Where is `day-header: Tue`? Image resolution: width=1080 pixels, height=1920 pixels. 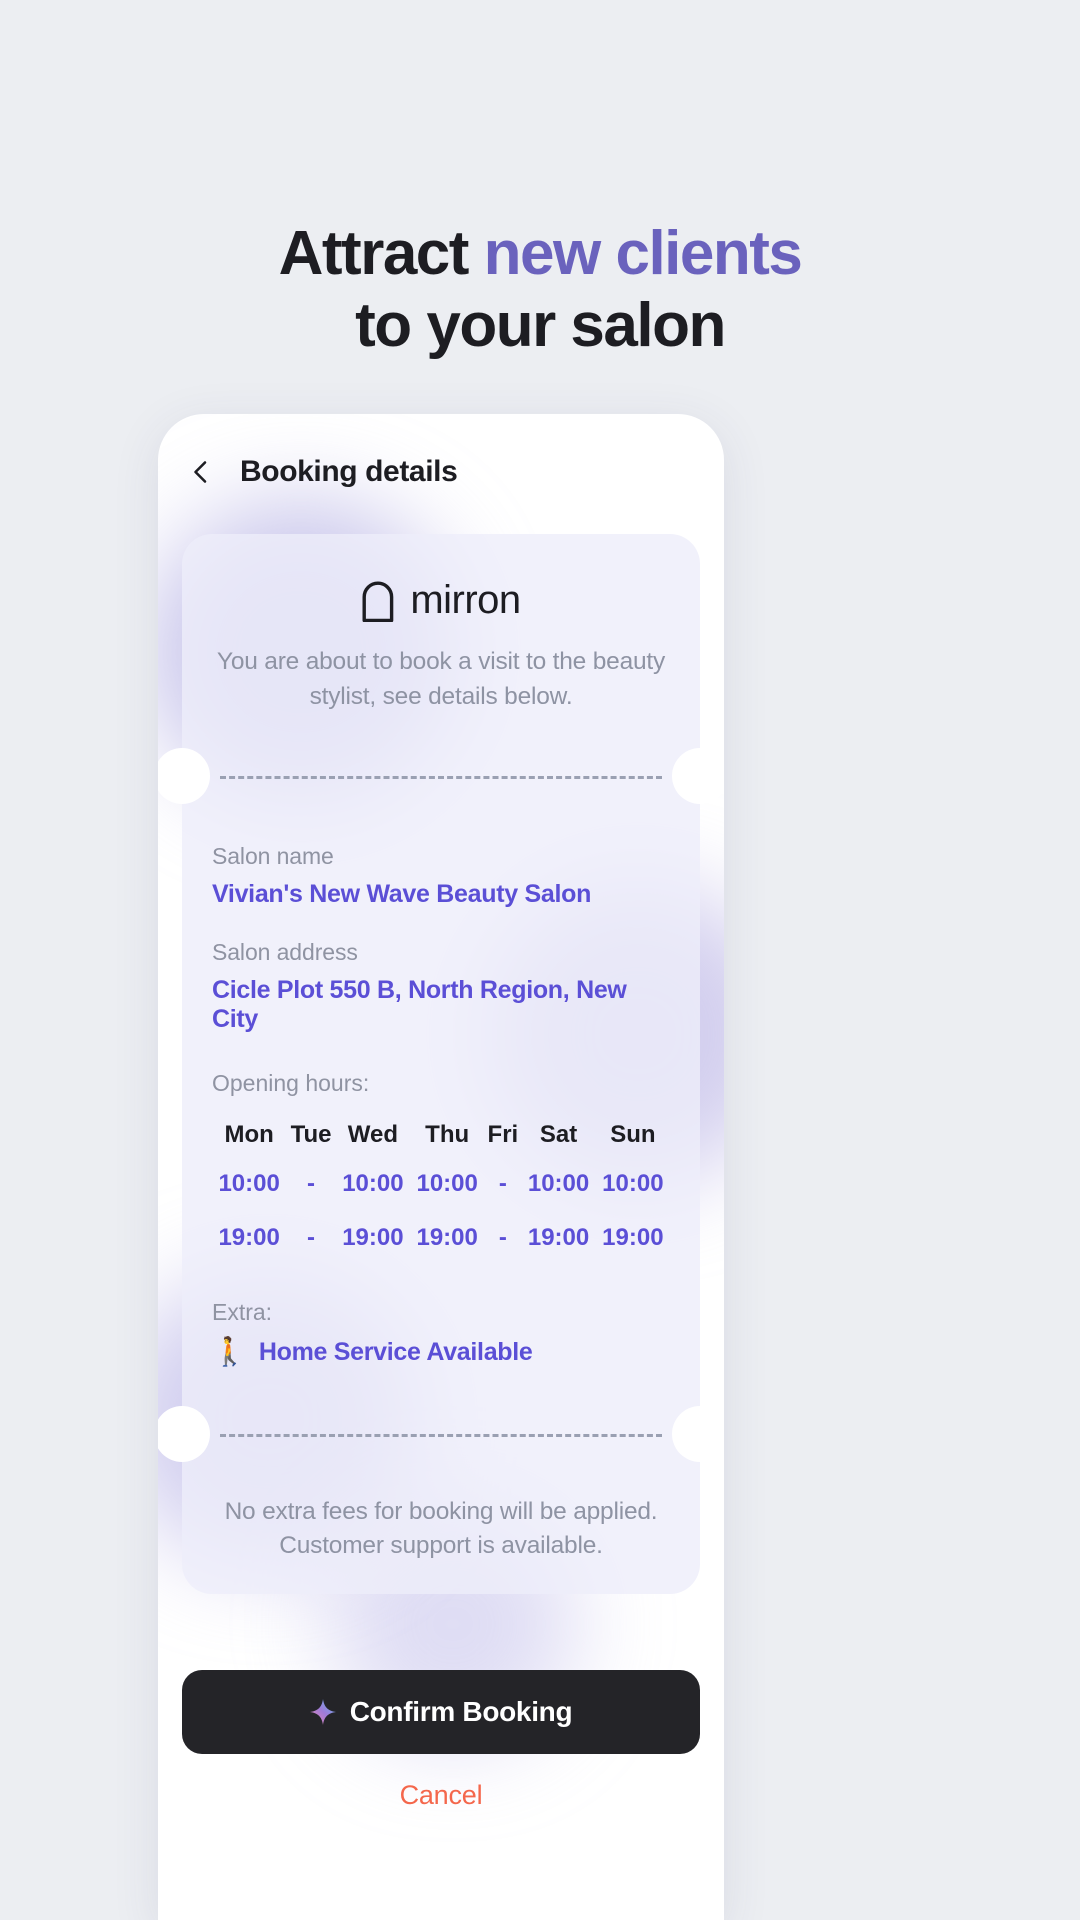 day-header: Tue is located at coordinates (311, 1134).